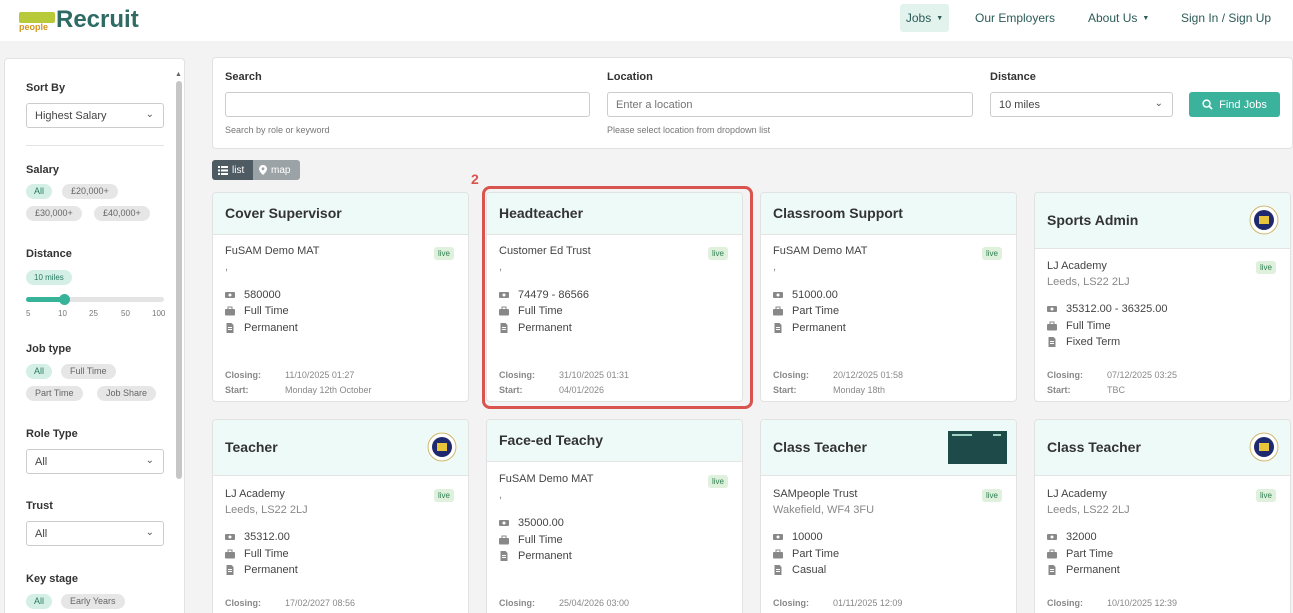  I want to click on location-input, so click(790, 104).